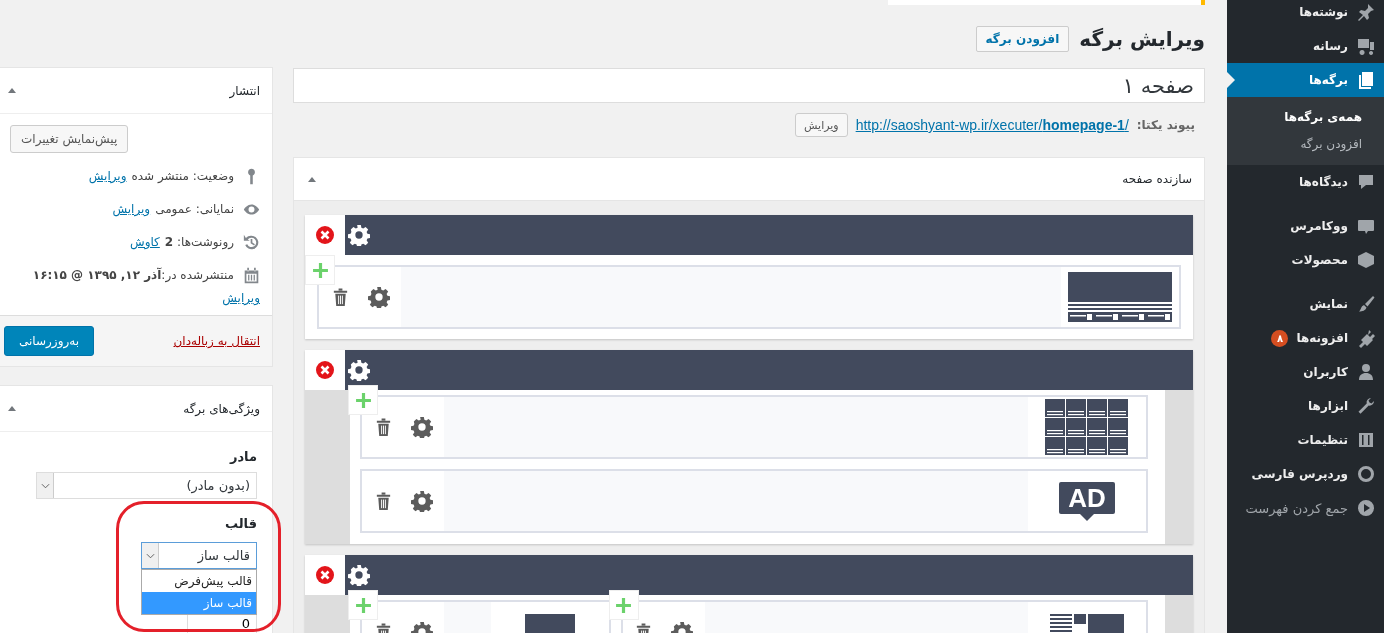 The image size is (1384, 633). I want to click on panel-title: سازنده صفحه, so click(1157, 179).